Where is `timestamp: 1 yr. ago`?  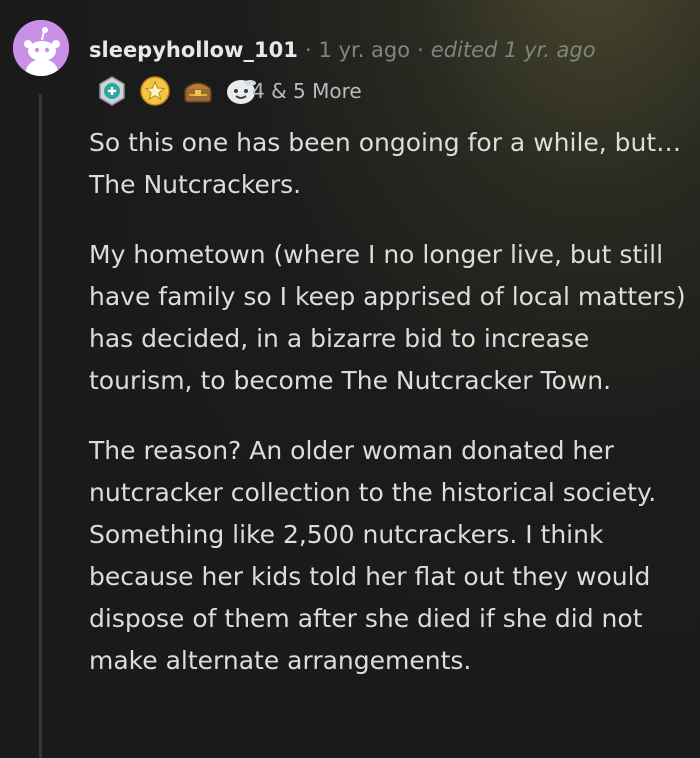
timestamp: 1 yr. ago is located at coordinates (365, 50).